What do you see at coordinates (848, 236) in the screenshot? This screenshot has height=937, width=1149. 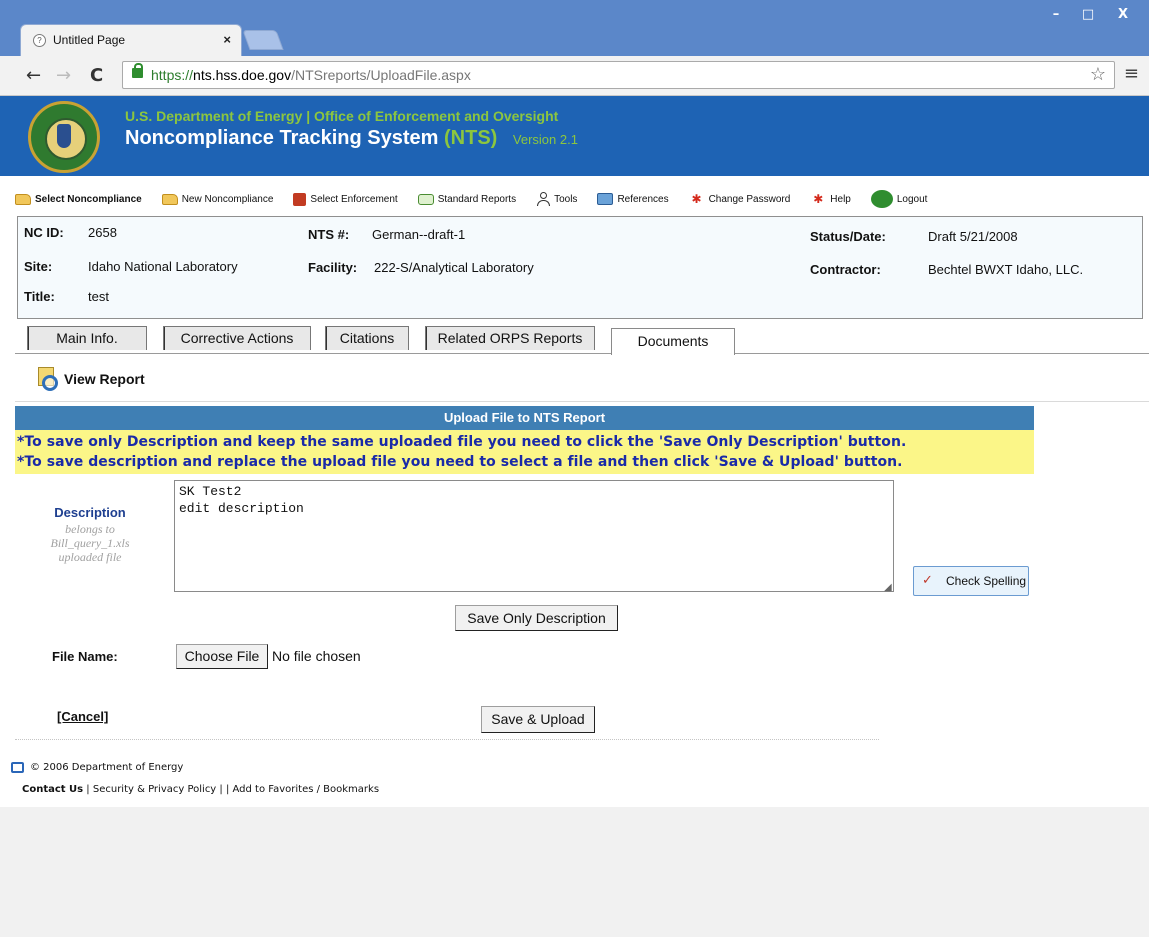 I see `status-label: Status/Date:` at bounding box center [848, 236].